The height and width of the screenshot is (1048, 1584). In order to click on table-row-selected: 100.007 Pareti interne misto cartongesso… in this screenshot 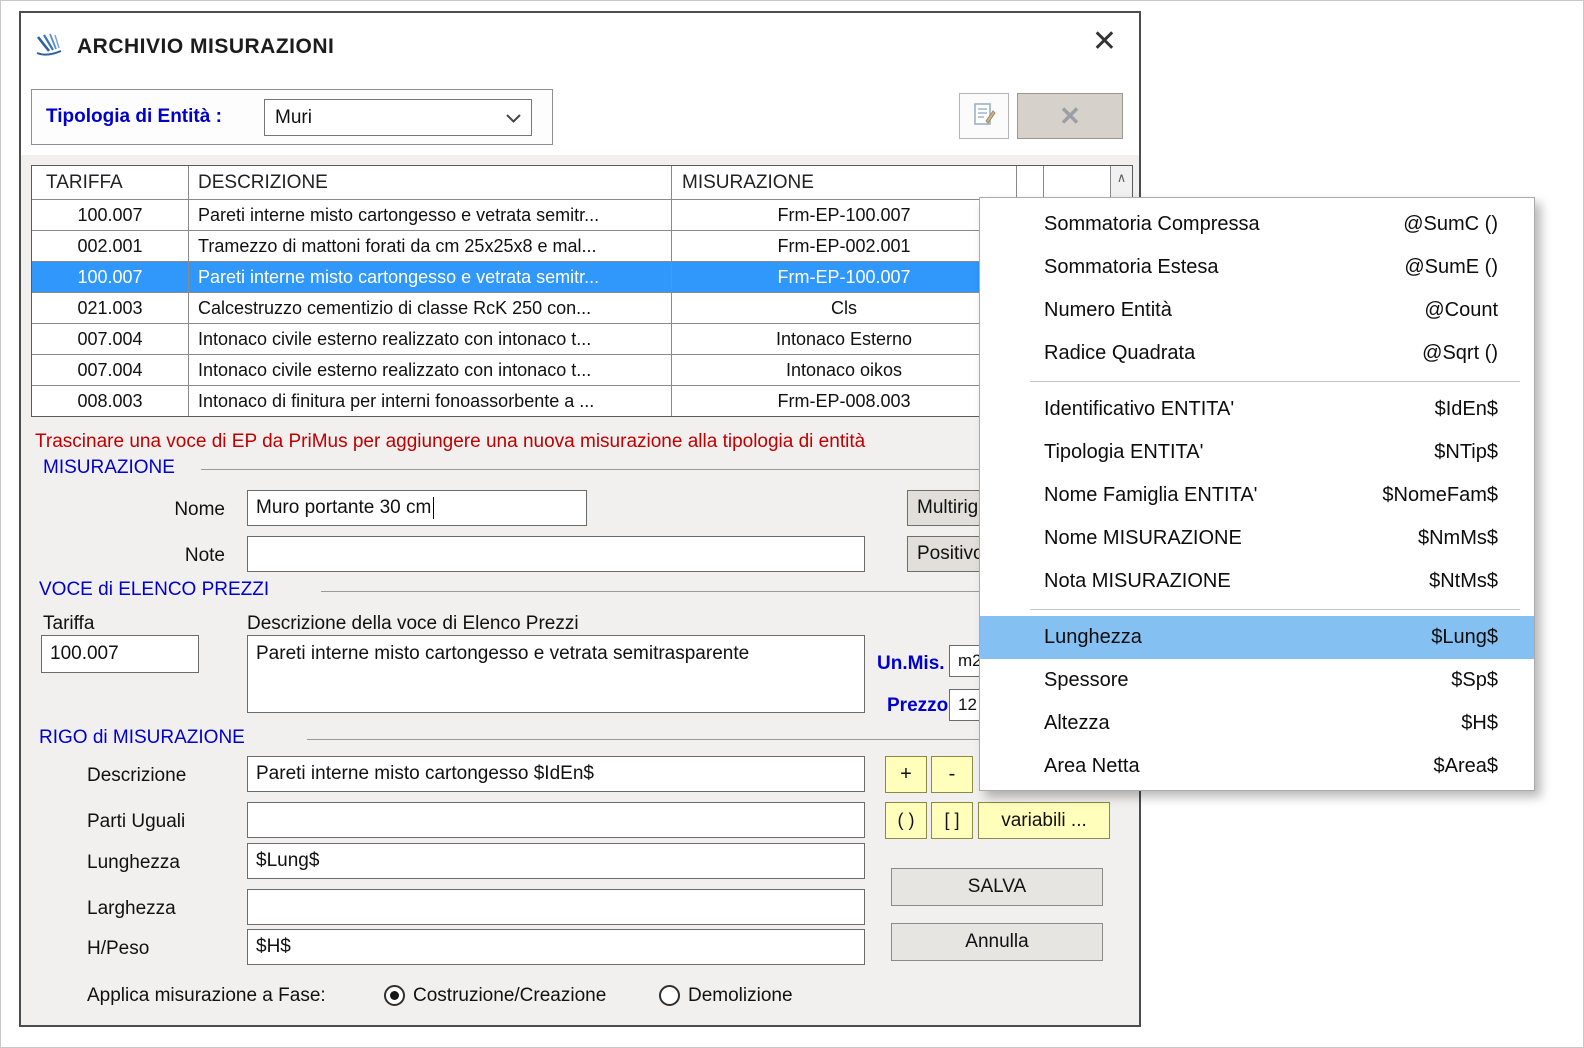, I will do `click(571, 277)`.